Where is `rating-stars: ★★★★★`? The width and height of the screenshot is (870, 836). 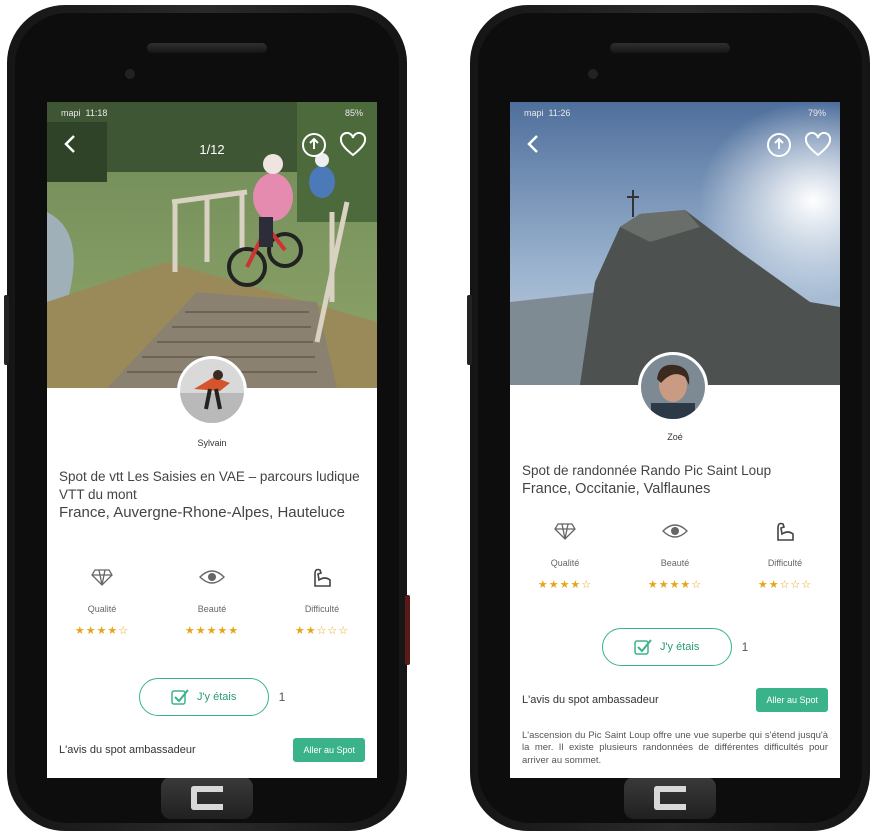
rating-stars: ★★★★★ is located at coordinates (212, 631).